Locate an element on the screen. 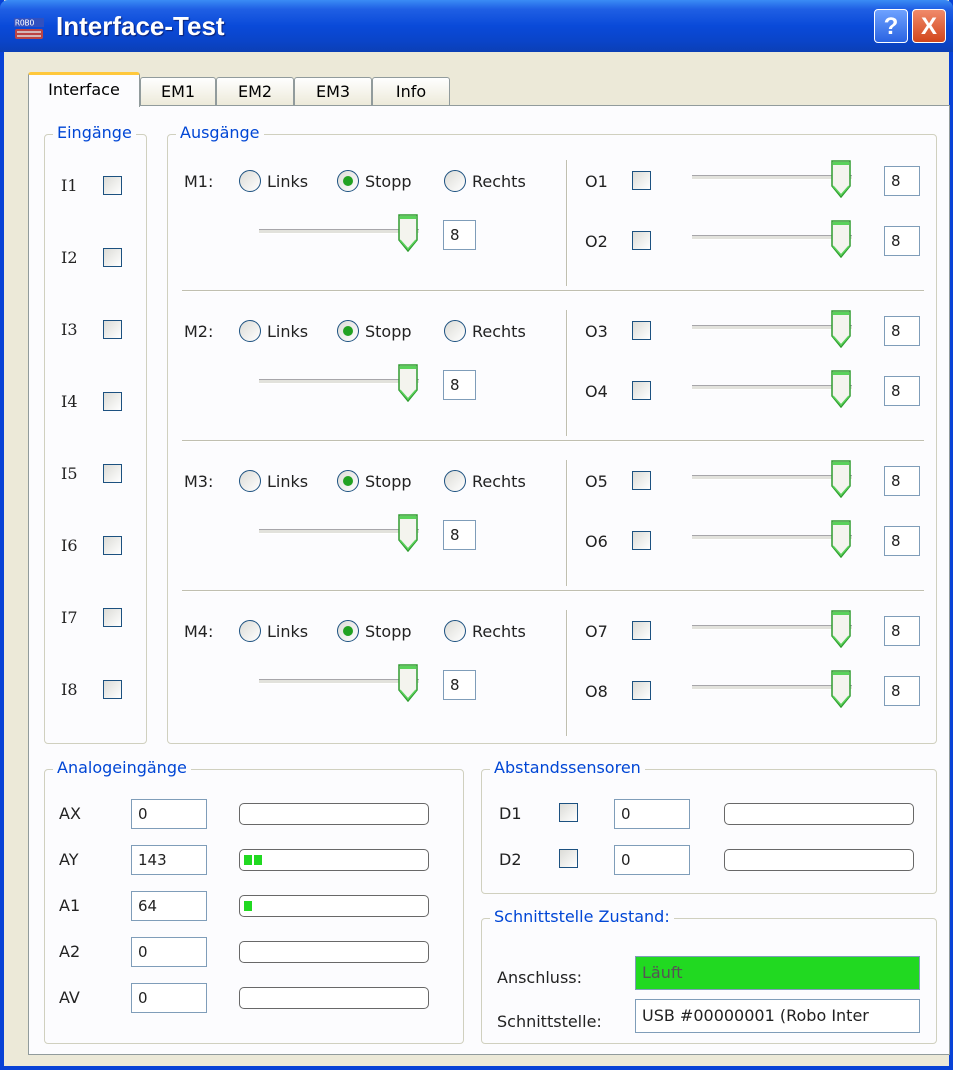 The width and height of the screenshot is (953, 1070). output-o5-slider-track is located at coordinates (772, 477).